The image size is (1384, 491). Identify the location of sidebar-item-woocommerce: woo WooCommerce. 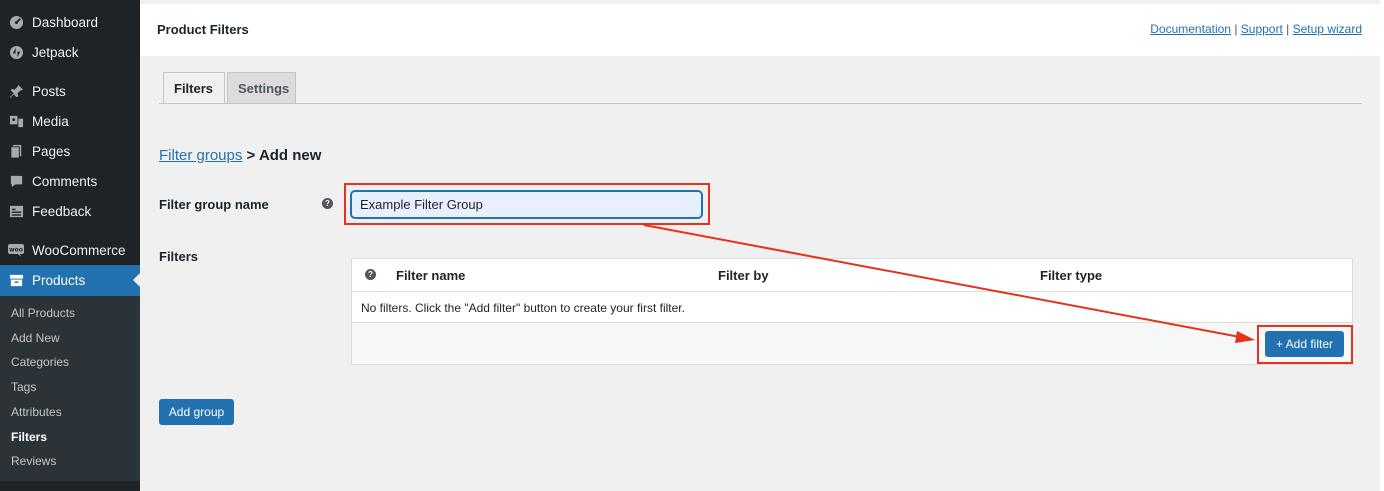
(70, 250).